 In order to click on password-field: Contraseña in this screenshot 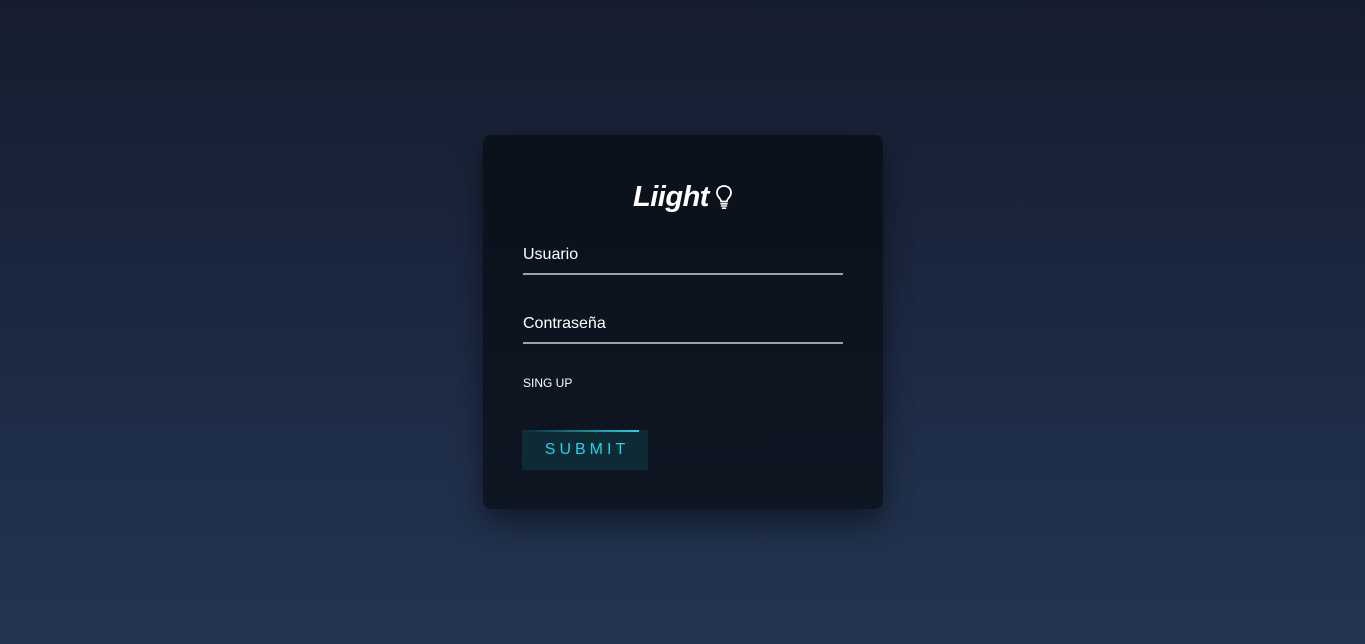, I will do `click(683, 328)`.